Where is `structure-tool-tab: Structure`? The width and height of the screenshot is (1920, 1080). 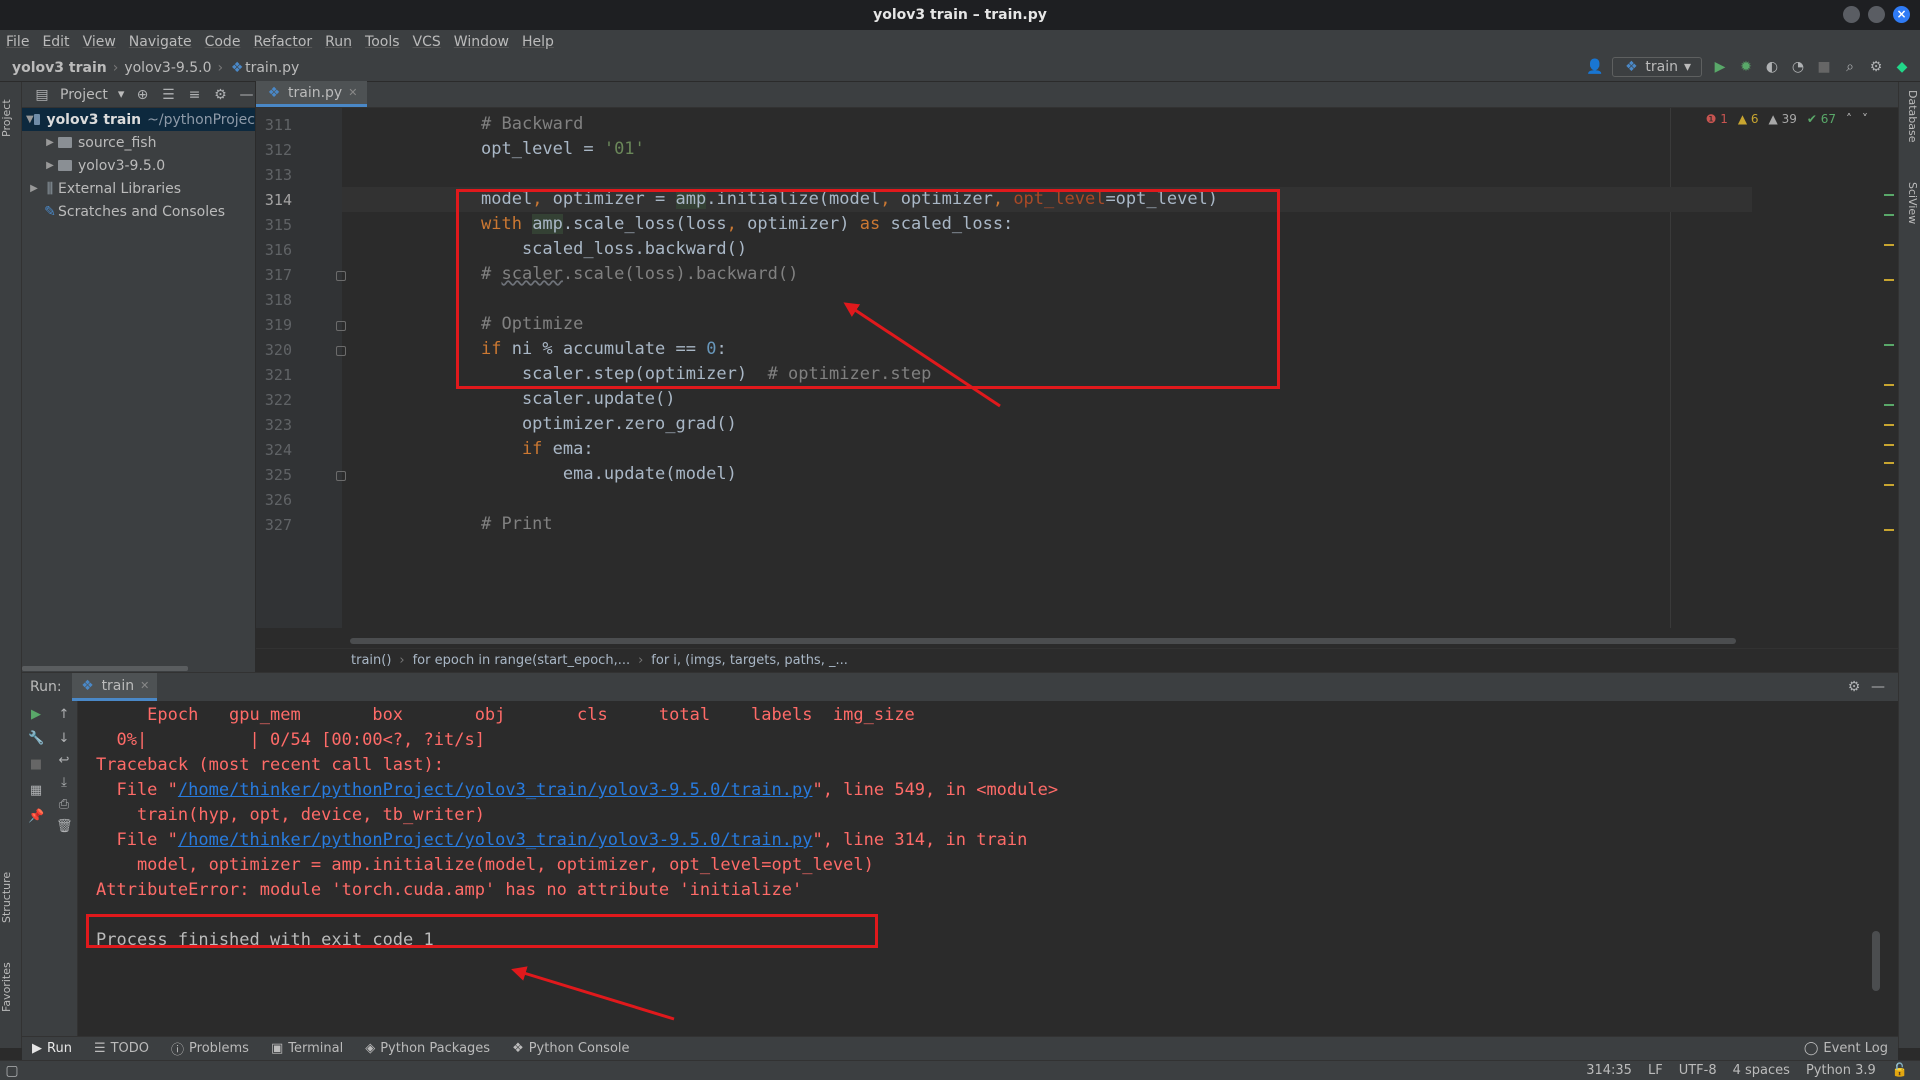
structure-tool-tab: Structure is located at coordinates (11, 897).